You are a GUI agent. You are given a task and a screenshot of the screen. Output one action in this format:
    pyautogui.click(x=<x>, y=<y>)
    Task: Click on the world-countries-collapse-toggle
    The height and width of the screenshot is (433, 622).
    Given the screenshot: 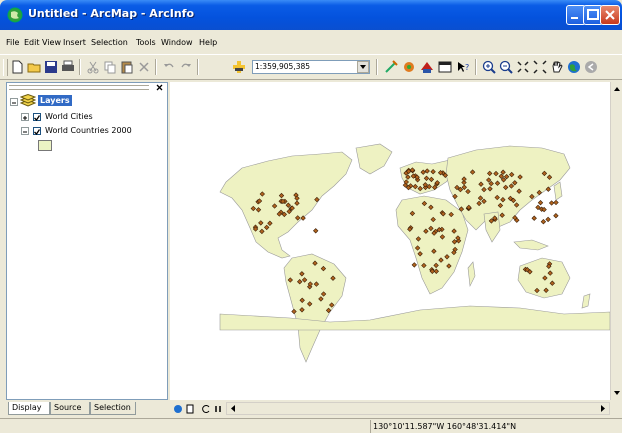 What is the action you would take?
    pyautogui.click(x=25, y=131)
    